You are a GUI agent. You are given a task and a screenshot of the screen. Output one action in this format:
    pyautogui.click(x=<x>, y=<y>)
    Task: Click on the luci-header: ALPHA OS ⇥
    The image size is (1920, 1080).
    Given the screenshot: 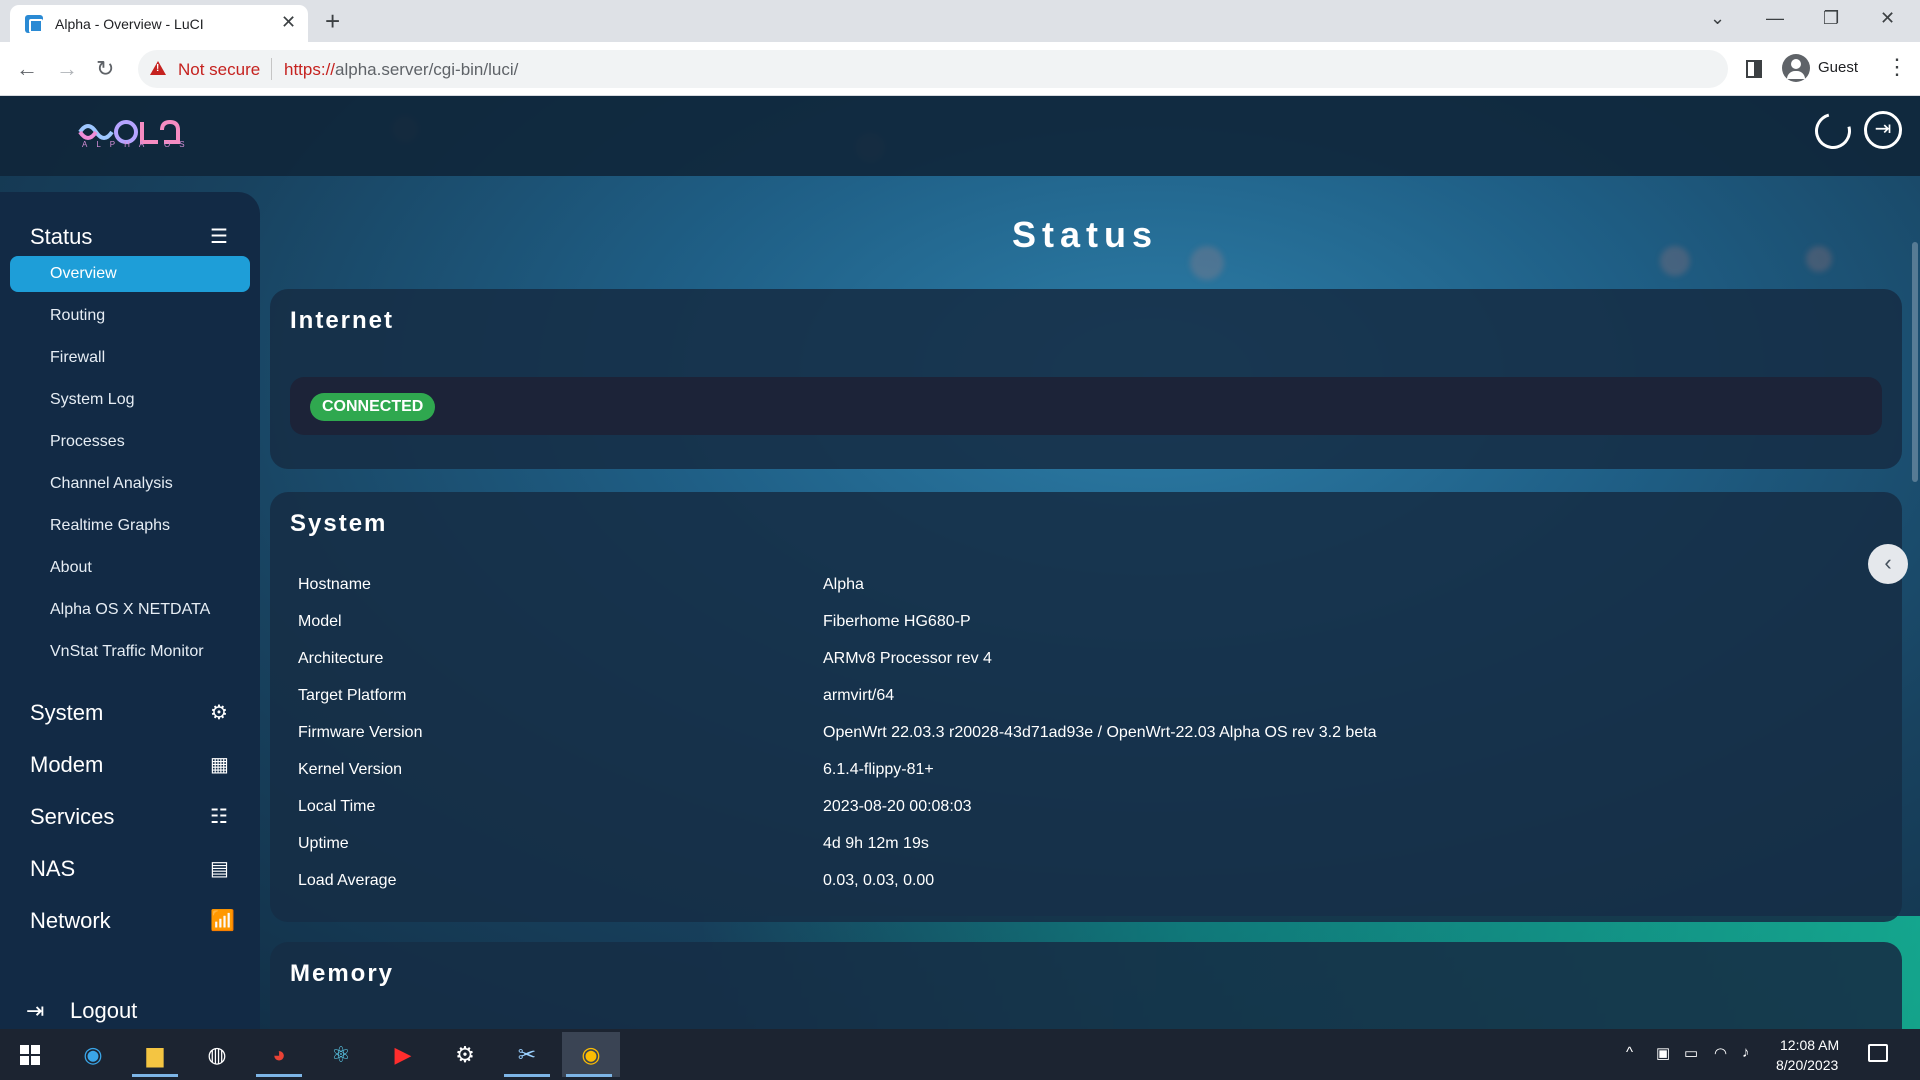 What is the action you would take?
    pyautogui.click(x=960, y=136)
    